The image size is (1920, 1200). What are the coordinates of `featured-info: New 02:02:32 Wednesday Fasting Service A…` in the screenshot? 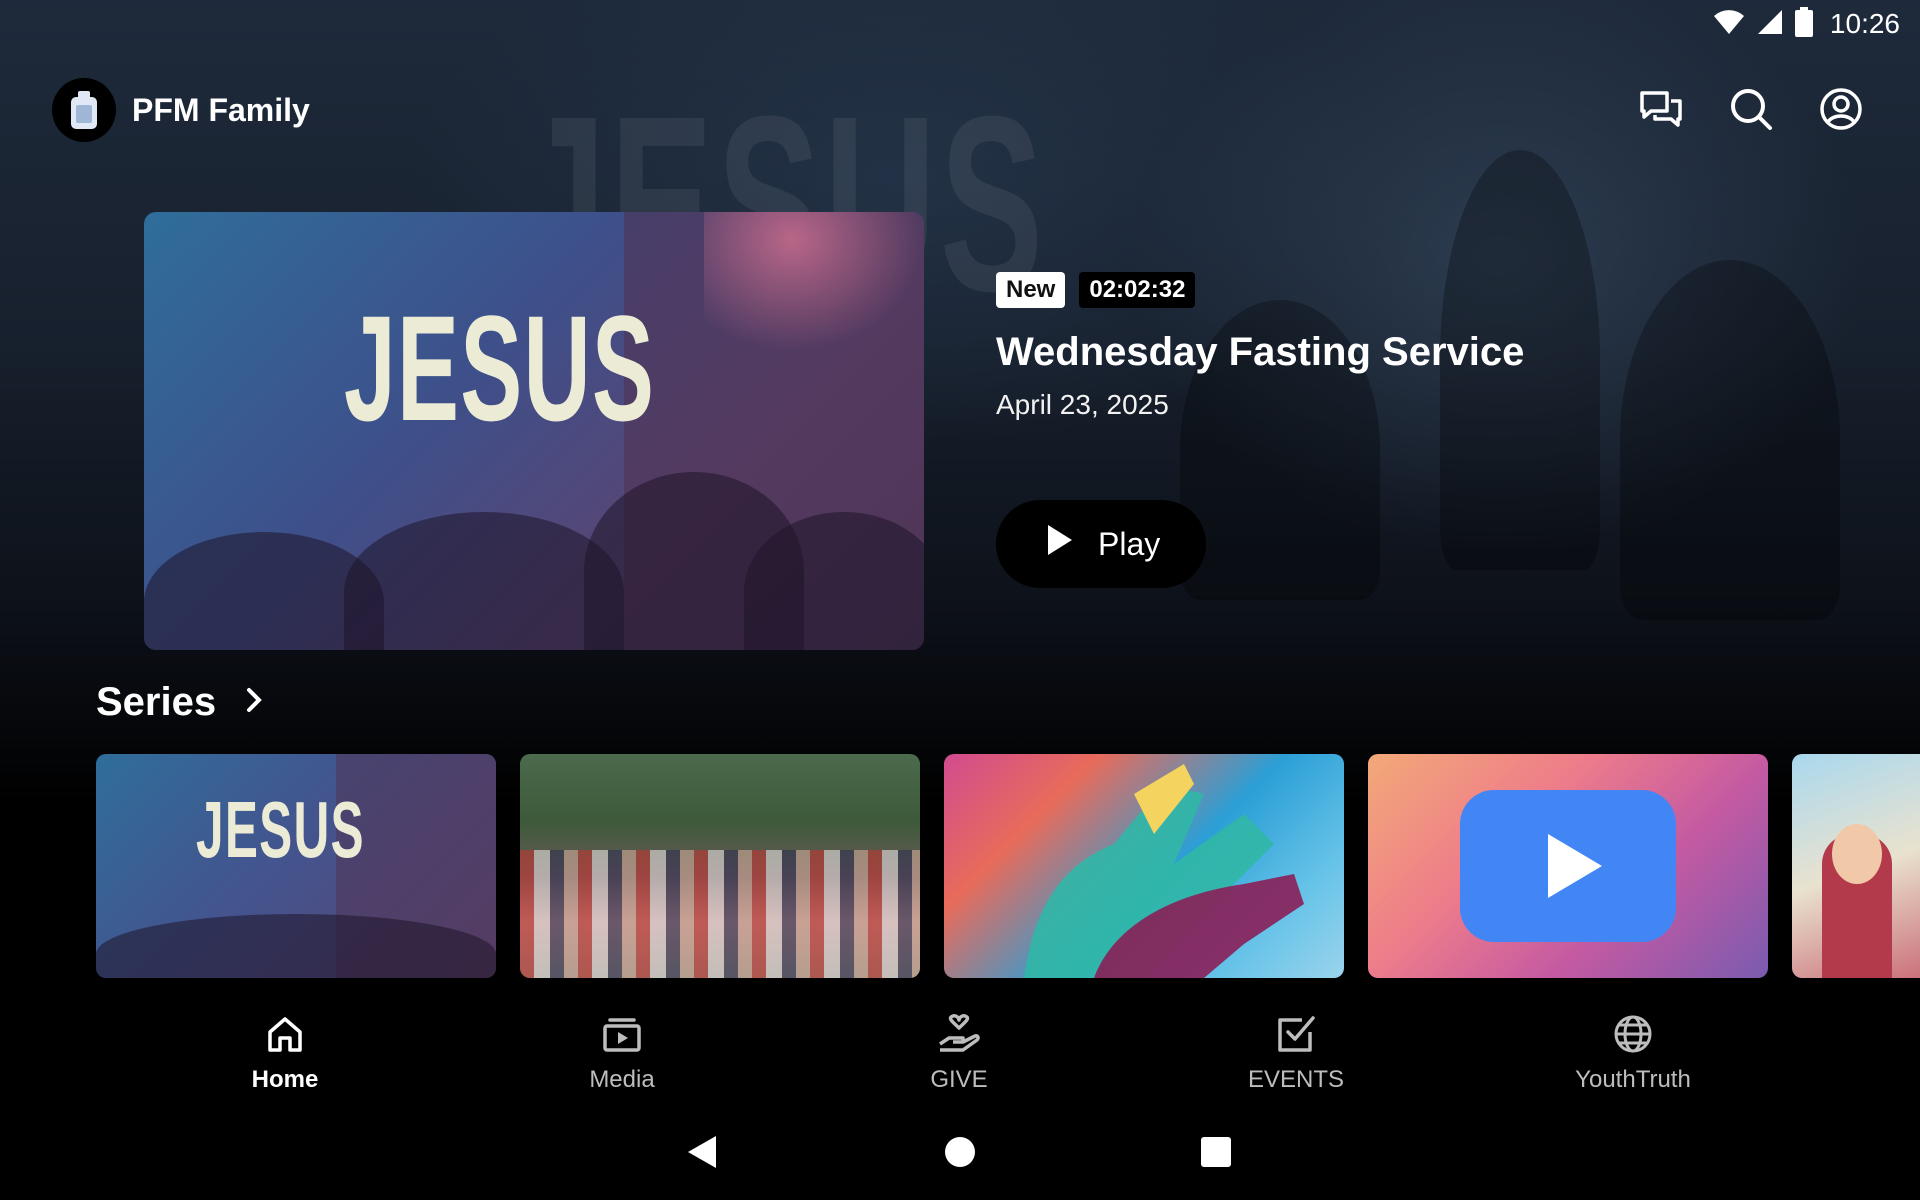 It's located at (1260, 346).